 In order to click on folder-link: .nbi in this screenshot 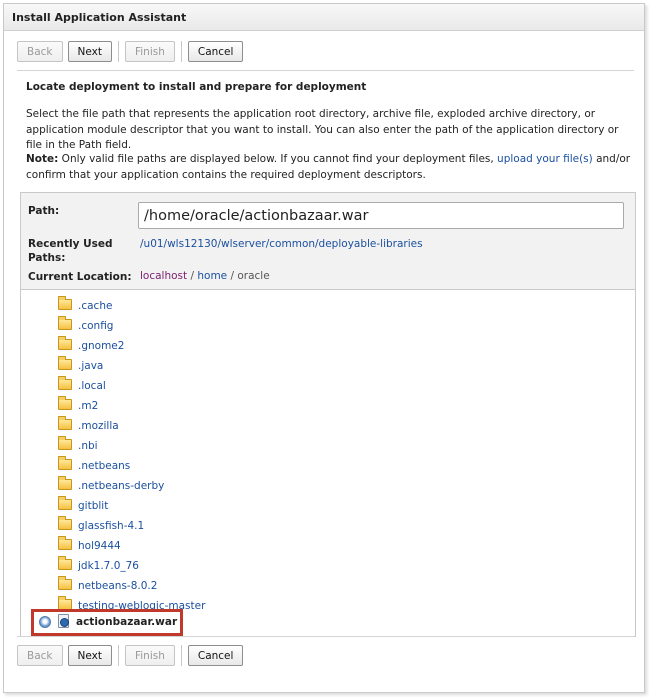, I will do `click(88, 446)`.